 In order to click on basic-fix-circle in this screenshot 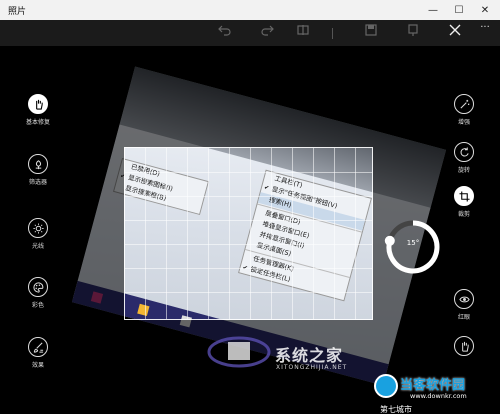, I will do `click(38, 104)`.